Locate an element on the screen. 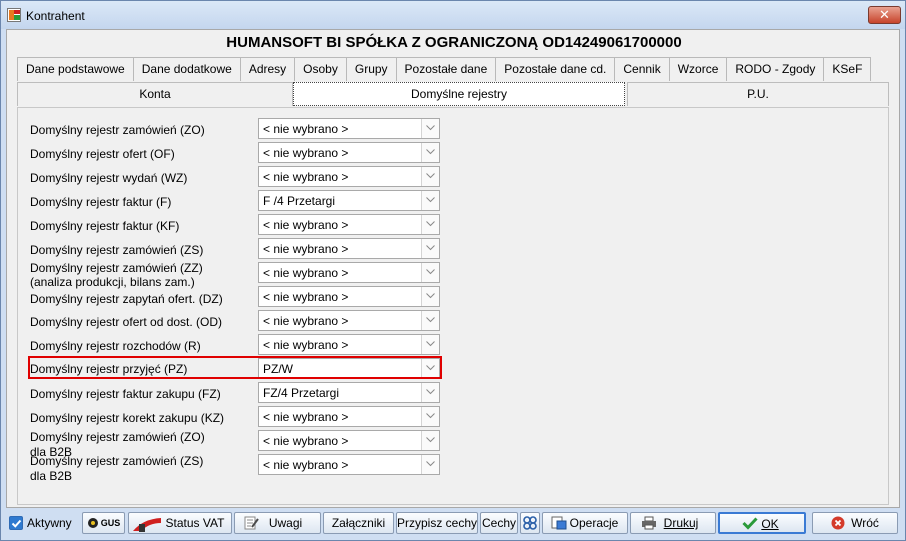 This screenshot has width=906, height=541. subtab-konta: Konta is located at coordinates (155, 94).